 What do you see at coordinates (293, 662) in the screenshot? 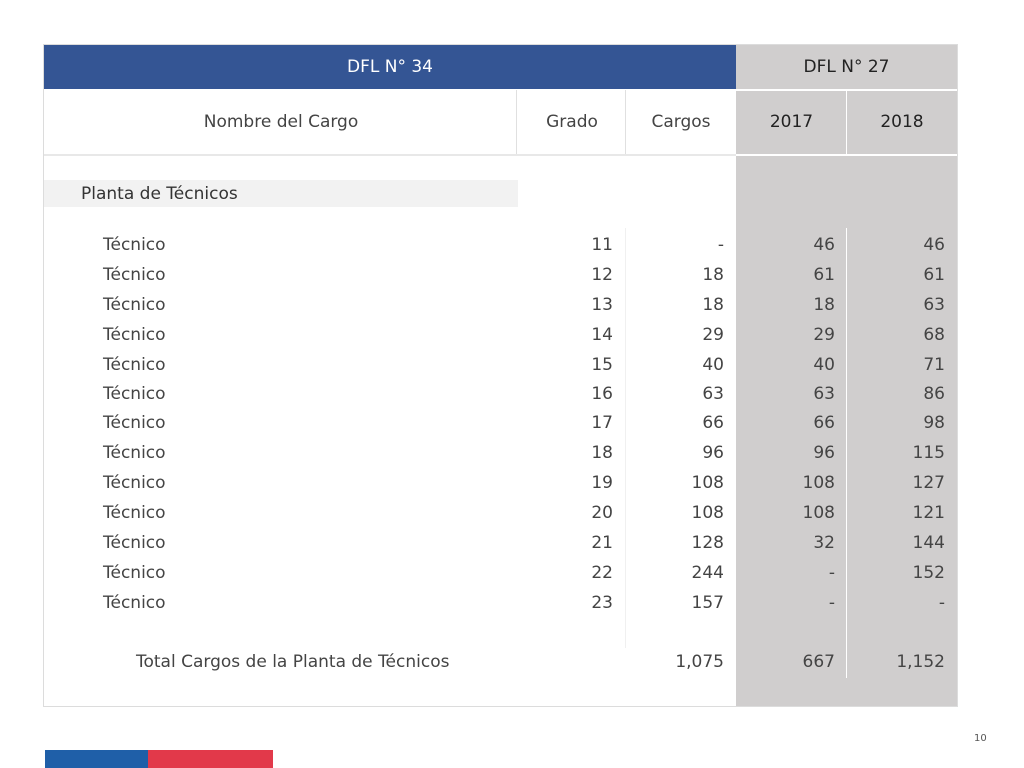
I see `total-label: Total Cargos de la Planta de Técnicos` at bounding box center [293, 662].